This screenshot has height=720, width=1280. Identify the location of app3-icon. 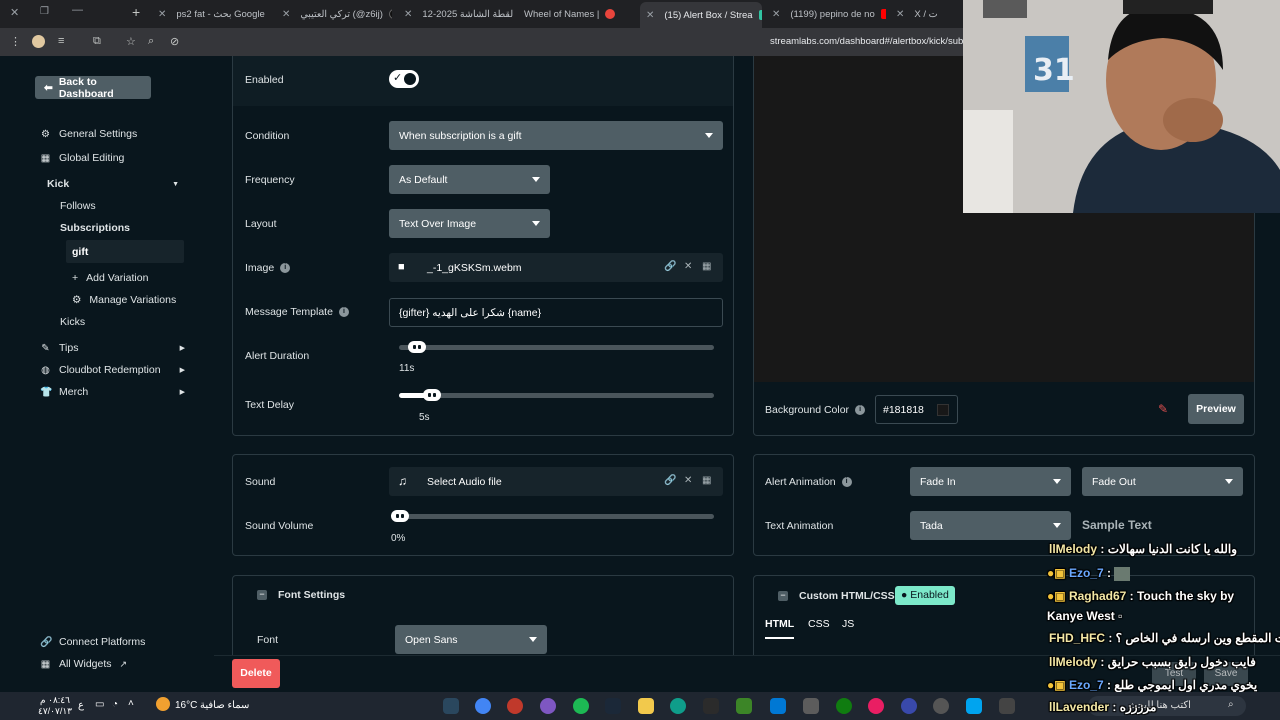
(909, 706).